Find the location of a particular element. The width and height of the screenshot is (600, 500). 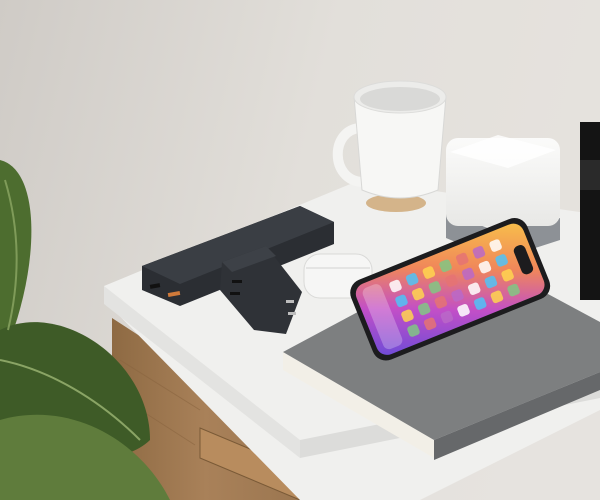

mug-opening is located at coordinates (400, 99).